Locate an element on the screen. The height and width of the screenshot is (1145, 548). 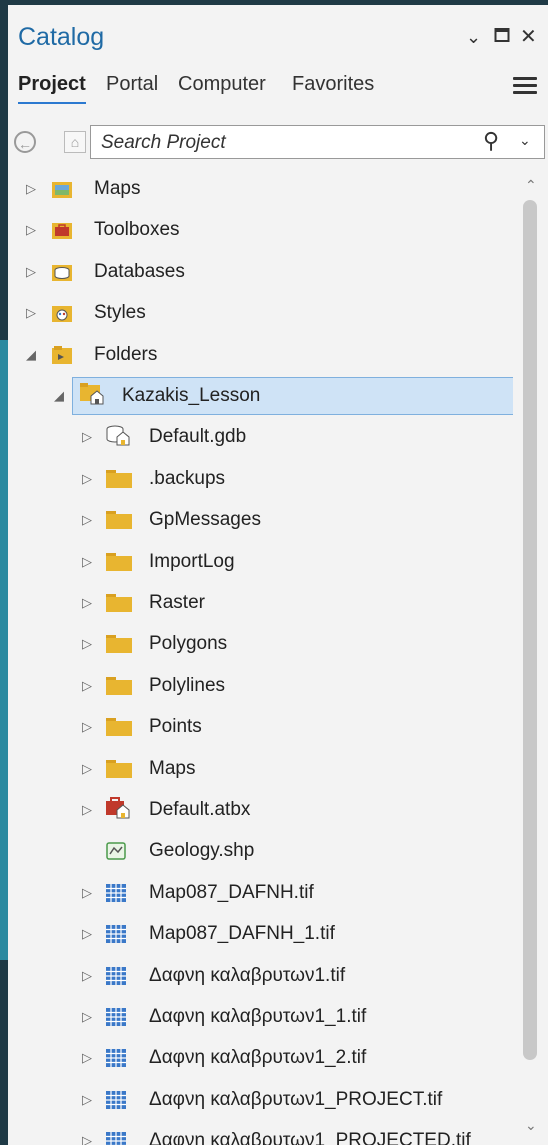
search-box: ⚲ ⌄ is located at coordinates (317, 142).